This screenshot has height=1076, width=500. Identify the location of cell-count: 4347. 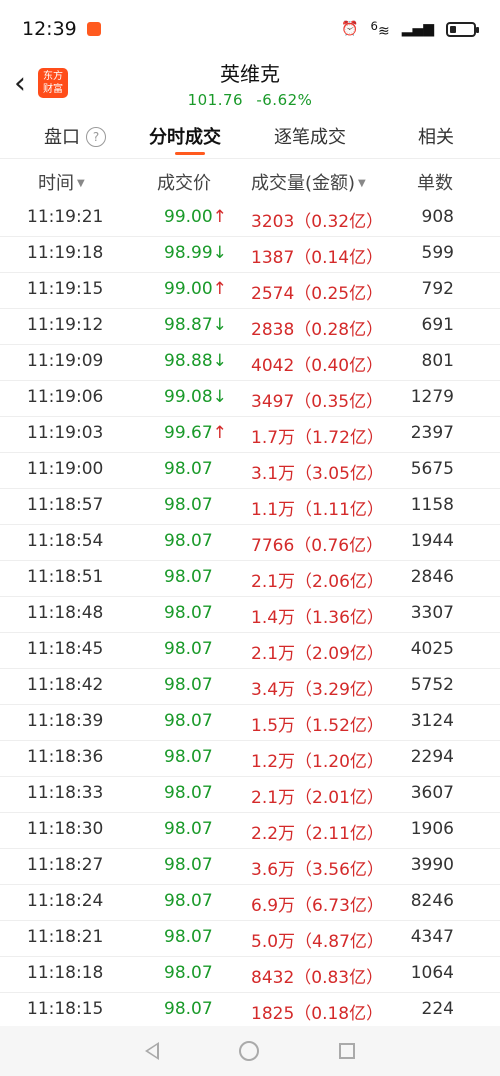
(432, 937).